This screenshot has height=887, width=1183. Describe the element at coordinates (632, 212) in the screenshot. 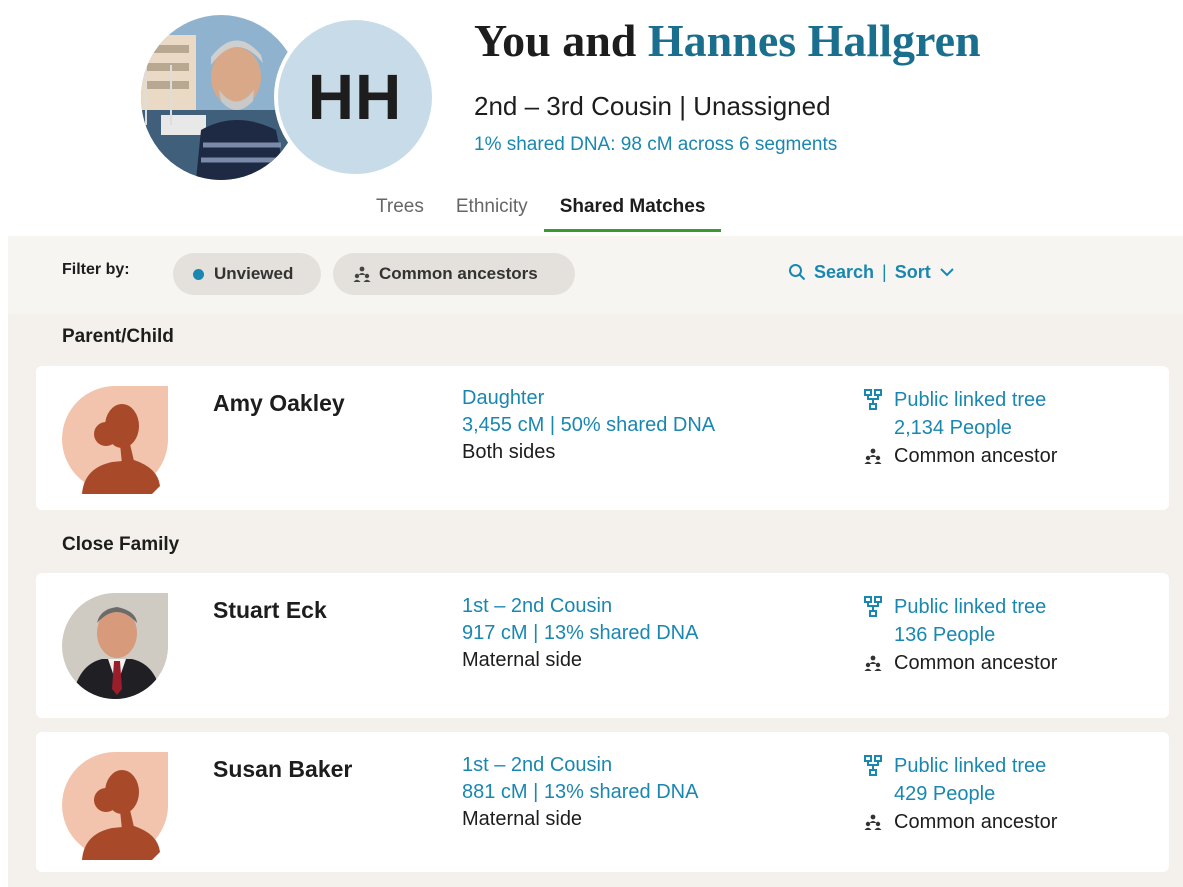

I see `tab-shared-matches: Shared Matches` at that location.